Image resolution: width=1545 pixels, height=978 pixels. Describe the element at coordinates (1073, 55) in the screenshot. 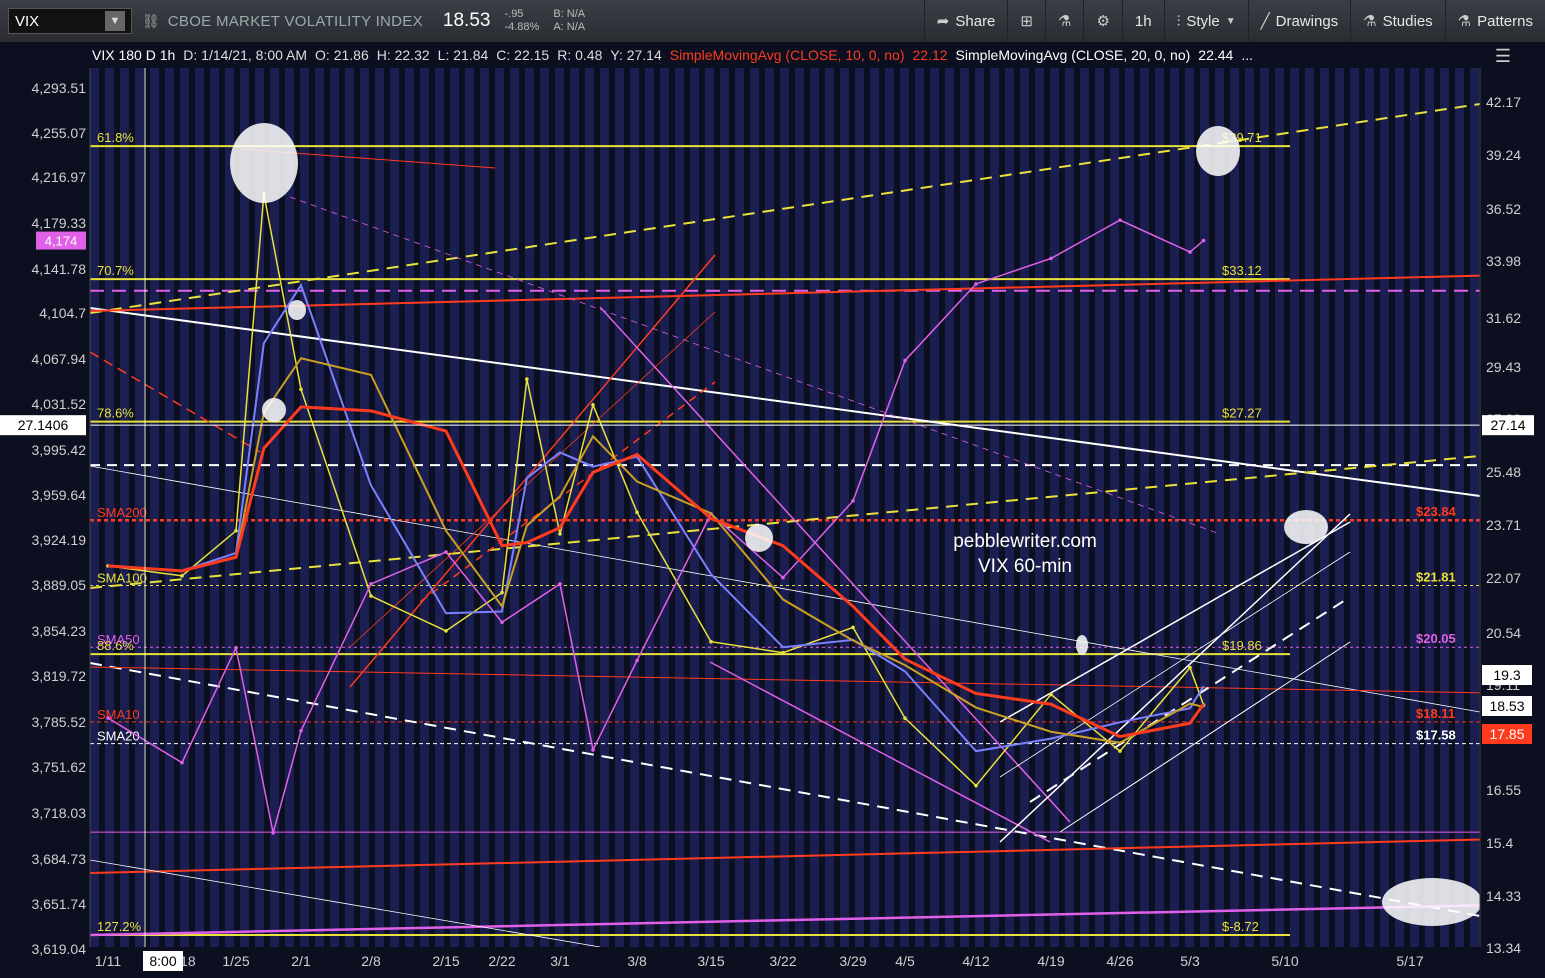

I see `sma20-study-label: SimpleMovingAvg (CLOSE, 20, 0, no)` at that location.